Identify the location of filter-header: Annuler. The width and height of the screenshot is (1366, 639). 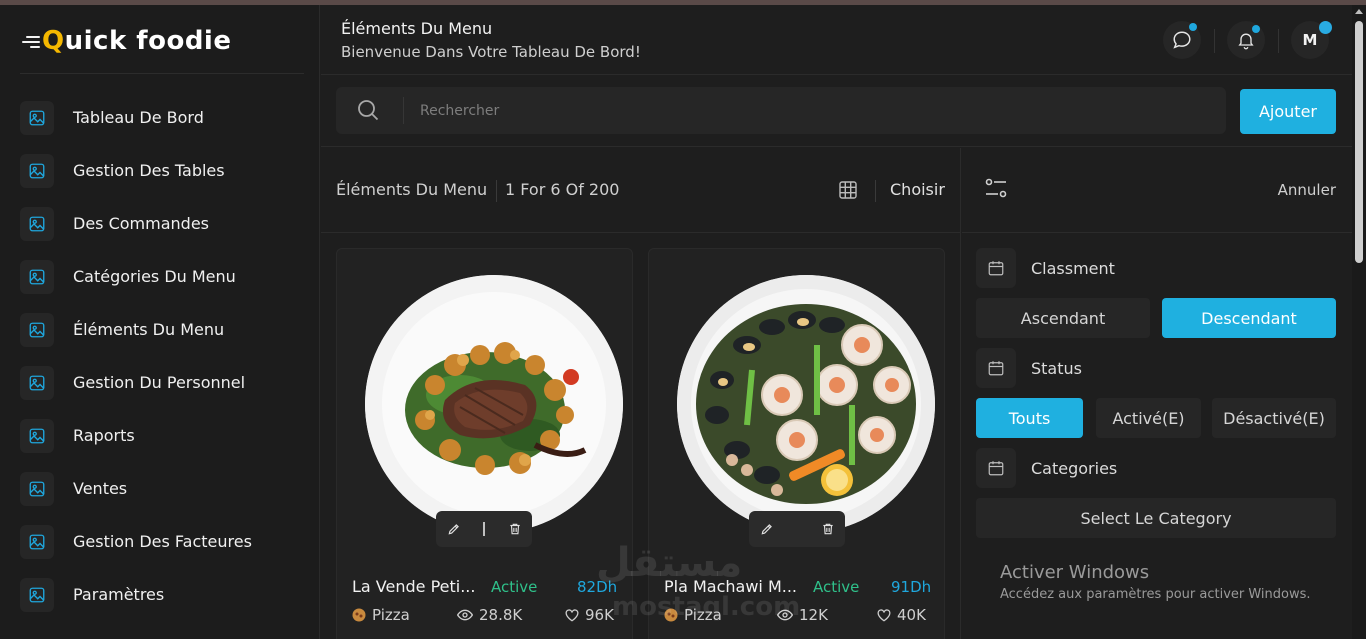
(1157, 190).